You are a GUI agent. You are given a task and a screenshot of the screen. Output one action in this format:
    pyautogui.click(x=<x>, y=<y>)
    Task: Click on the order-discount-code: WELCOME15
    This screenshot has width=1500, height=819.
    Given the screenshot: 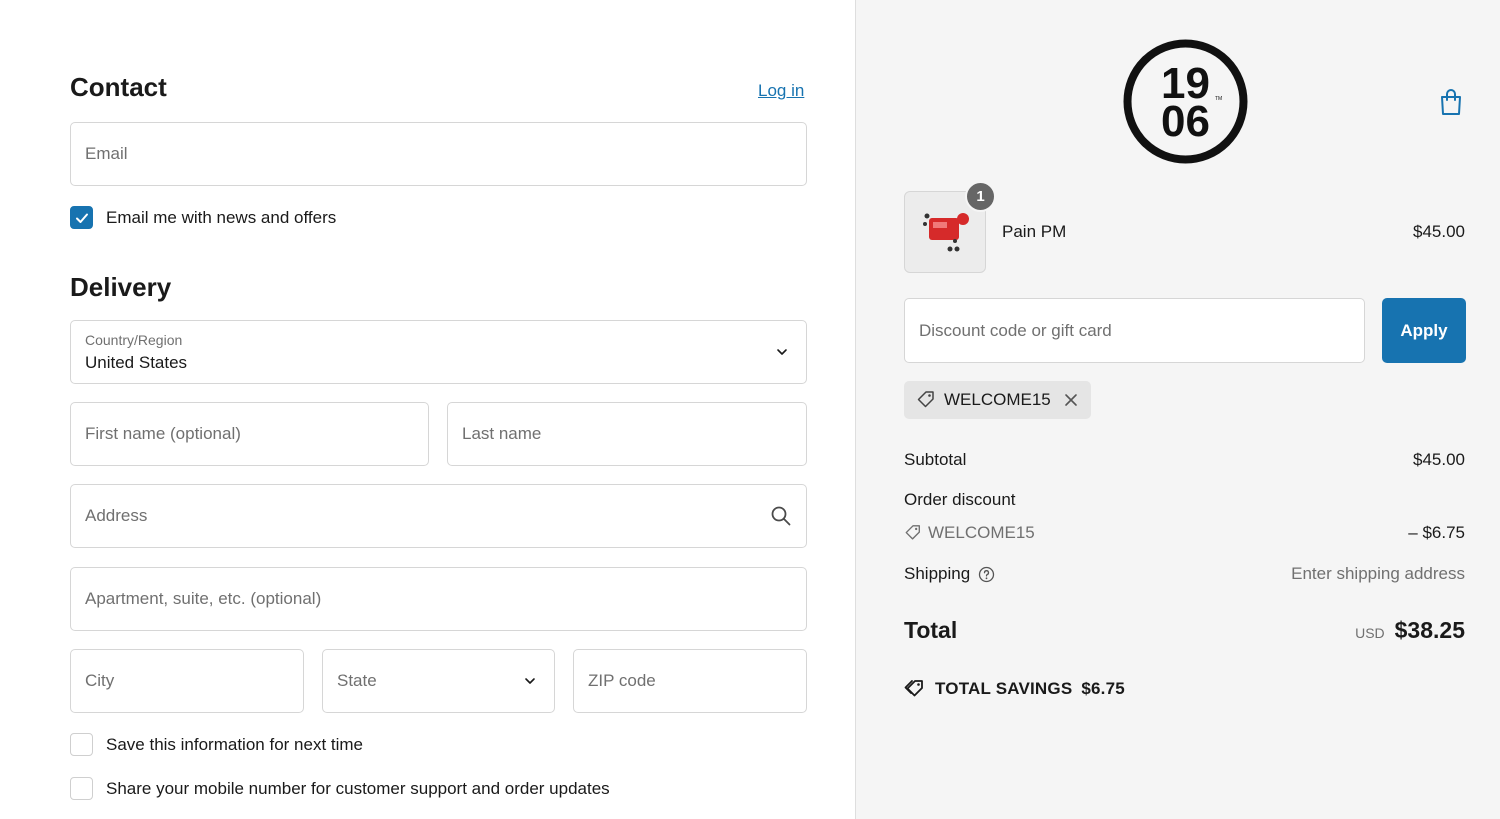 What is the action you would take?
    pyautogui.click(x=981, y=532)
    